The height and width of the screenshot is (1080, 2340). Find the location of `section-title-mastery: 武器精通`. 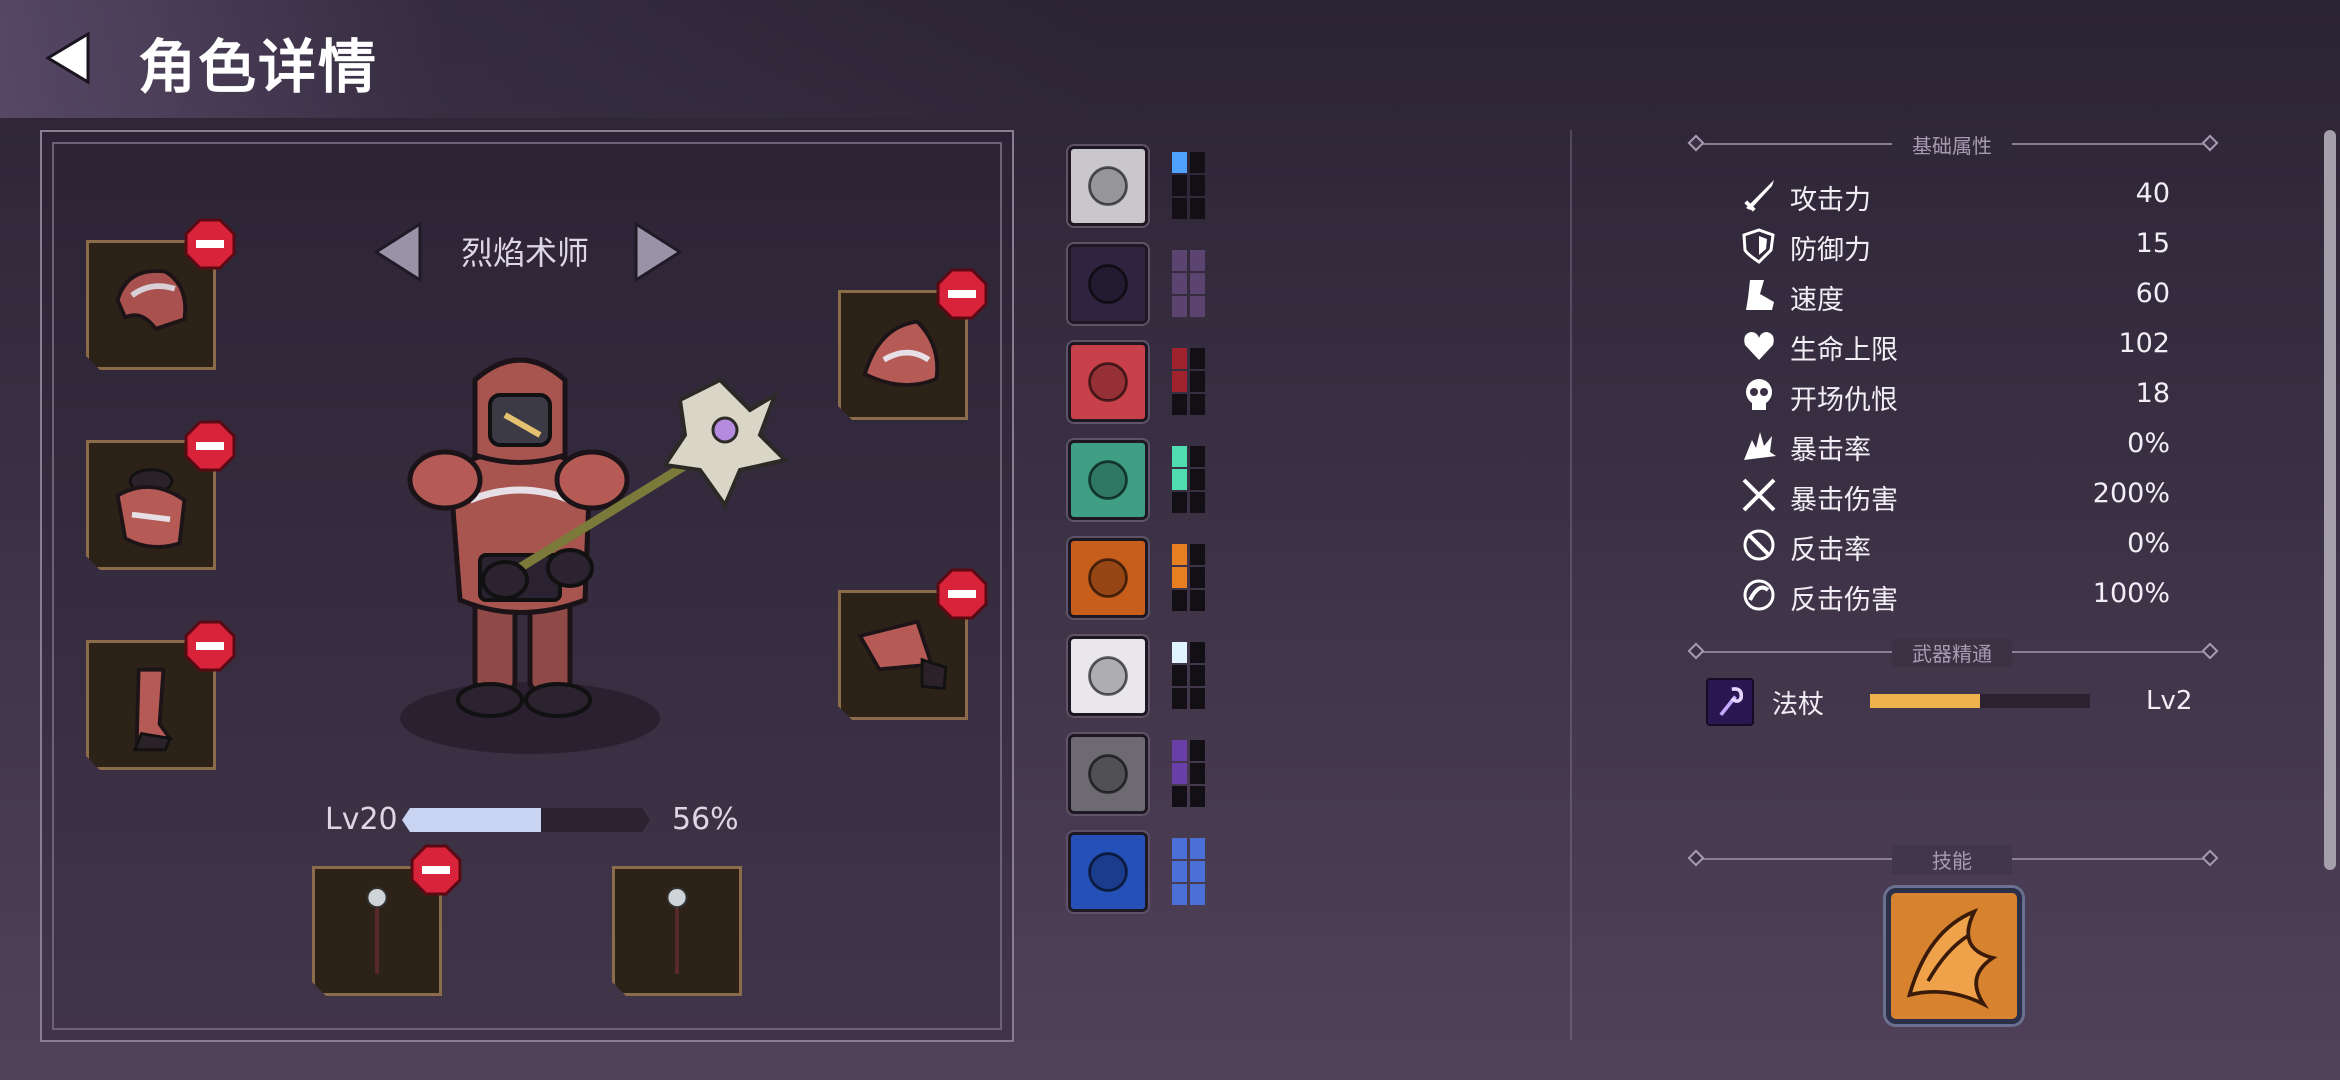

section-title-mastery: 武器精通 is located at coordinates (1952, 652).